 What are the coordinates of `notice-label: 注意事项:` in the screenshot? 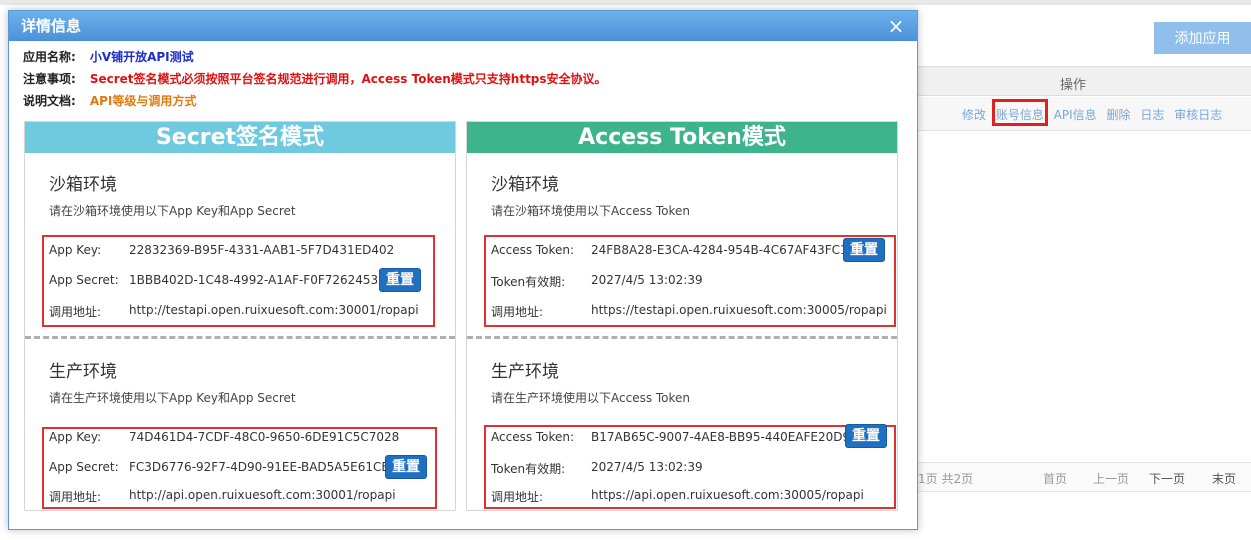 It's located at (49, 79).